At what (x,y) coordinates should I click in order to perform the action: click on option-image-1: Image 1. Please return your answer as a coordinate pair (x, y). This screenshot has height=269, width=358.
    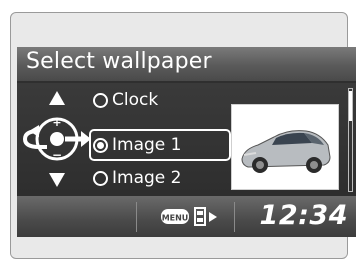
    Looking at the image, I should click on (137, 145).